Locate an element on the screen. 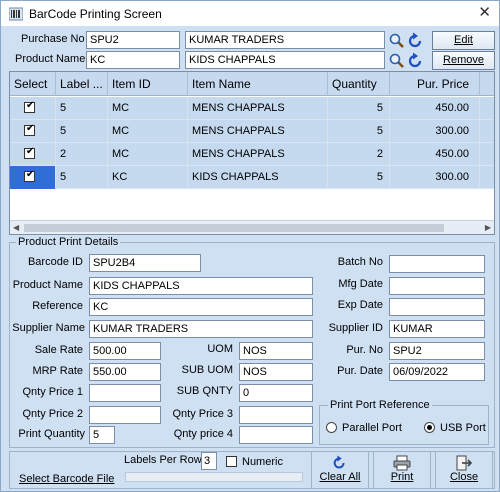  numeric-checkbox is located at coordinates (231, 461).